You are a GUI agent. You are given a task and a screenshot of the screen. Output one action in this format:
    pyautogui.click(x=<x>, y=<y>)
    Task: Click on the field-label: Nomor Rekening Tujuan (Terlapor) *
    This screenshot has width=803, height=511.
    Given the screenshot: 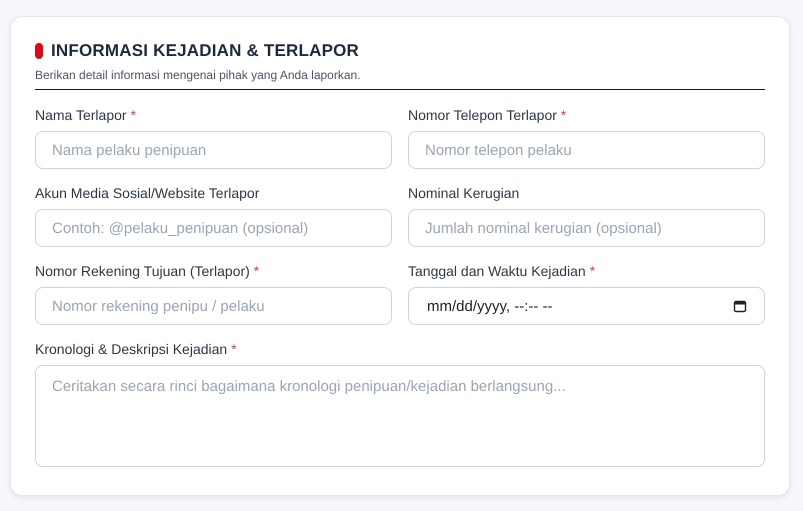 What is the action you would take?
    pyautogui.click(x=147, y=271)
    